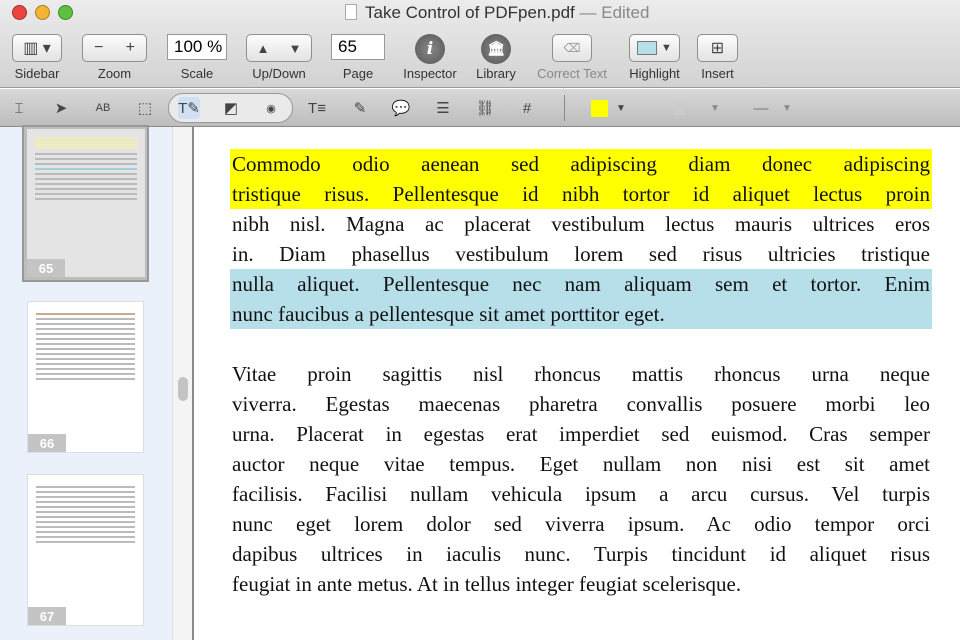 This screenshot has width=960, height=640. What do you see at coordinates (231, 108) in the screenshot?
I see `shape-icon: ◩` at bounding box center [231, 108].